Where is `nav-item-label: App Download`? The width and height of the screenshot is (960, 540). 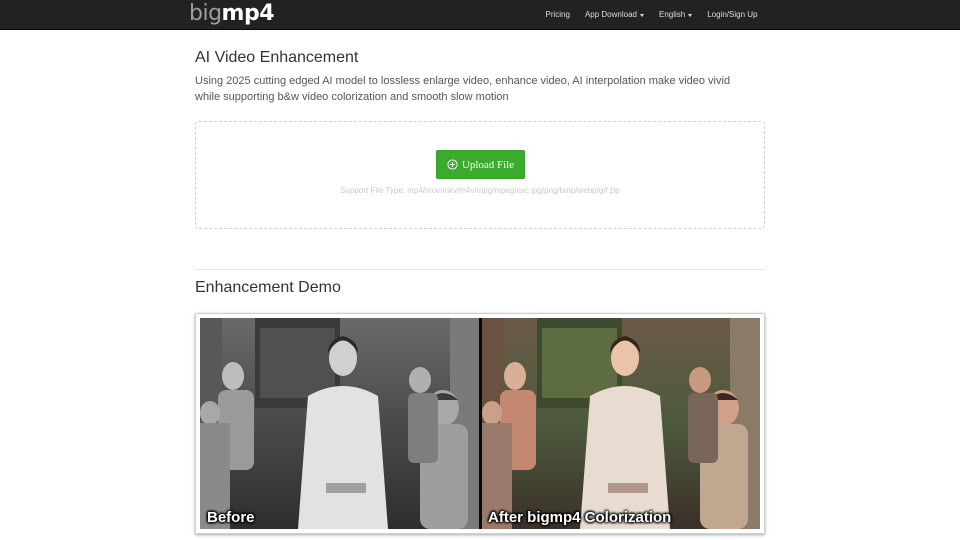 nav-item-label: App Download is located at coordinates (610, 14).